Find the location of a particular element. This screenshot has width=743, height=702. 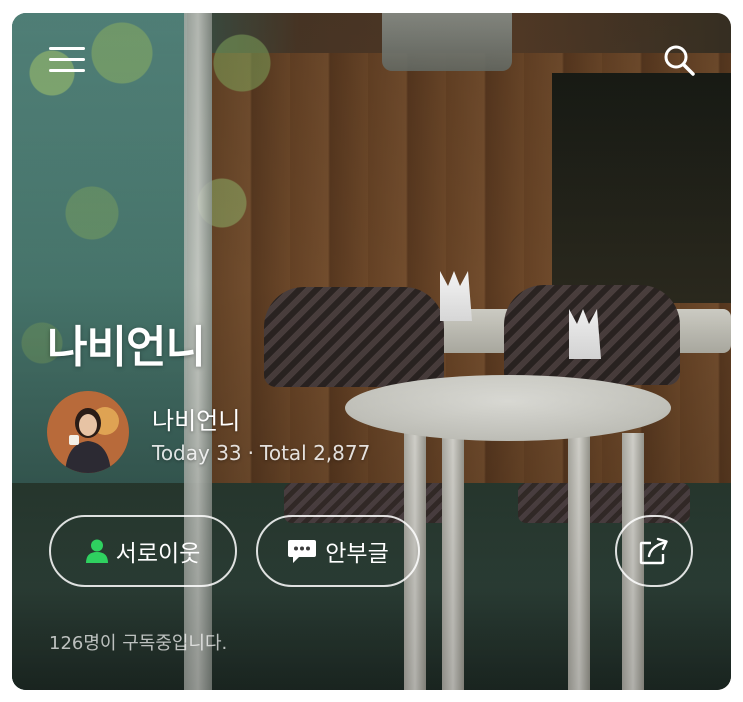

avatar is located at coordinates (88, 432).